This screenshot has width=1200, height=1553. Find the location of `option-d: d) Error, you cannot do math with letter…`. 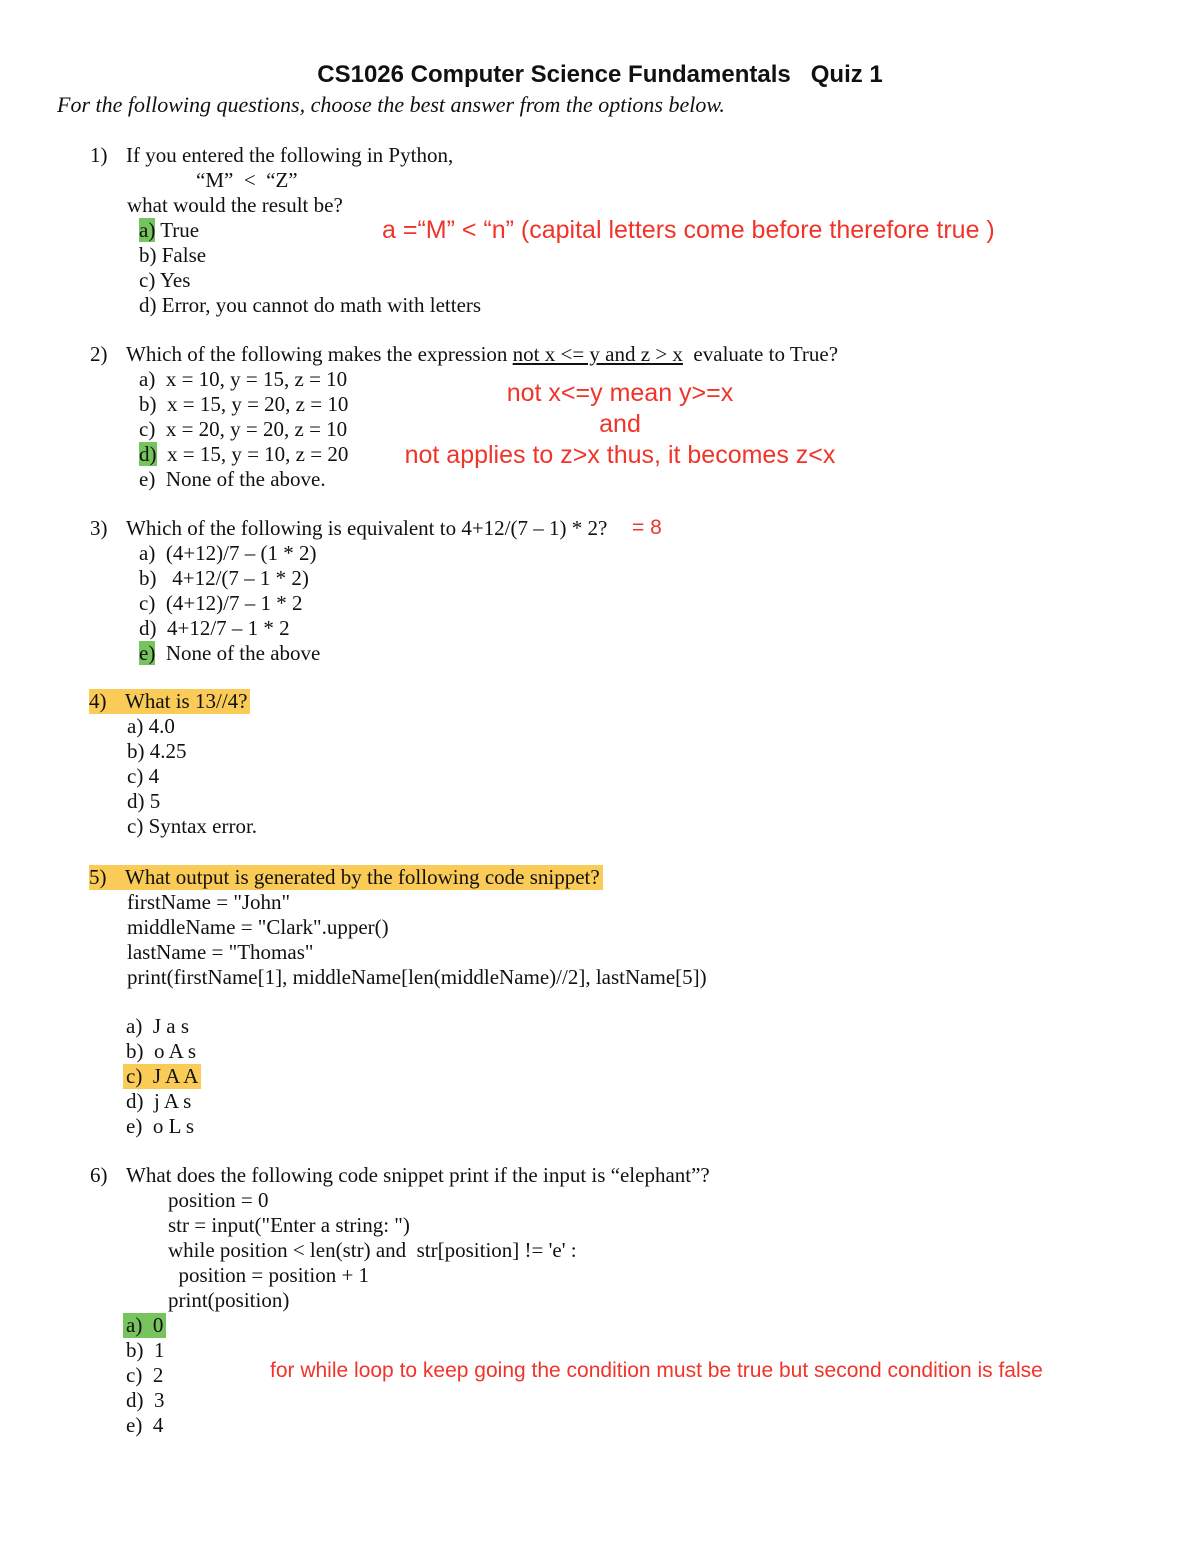

option-d: d) Error, you cannot do math with letter… is located at coordinates (310, 305).